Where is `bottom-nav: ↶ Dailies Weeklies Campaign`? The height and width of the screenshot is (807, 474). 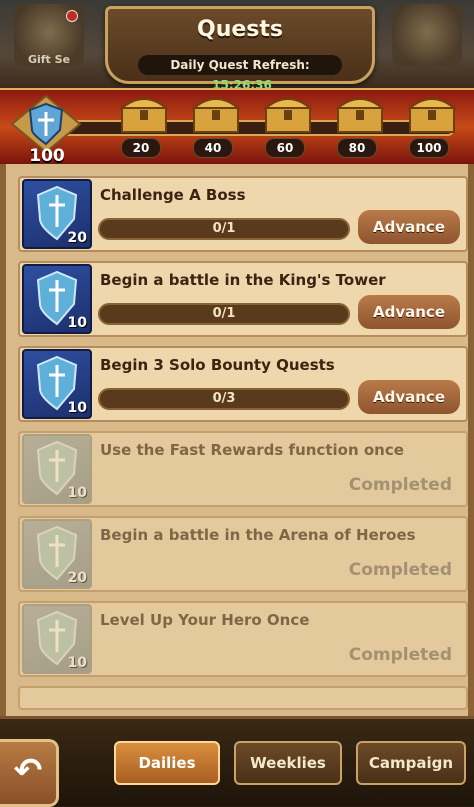
bottom-nav: ↶ Dailies Weeklies Campaign is located at coordinates (237, 761).